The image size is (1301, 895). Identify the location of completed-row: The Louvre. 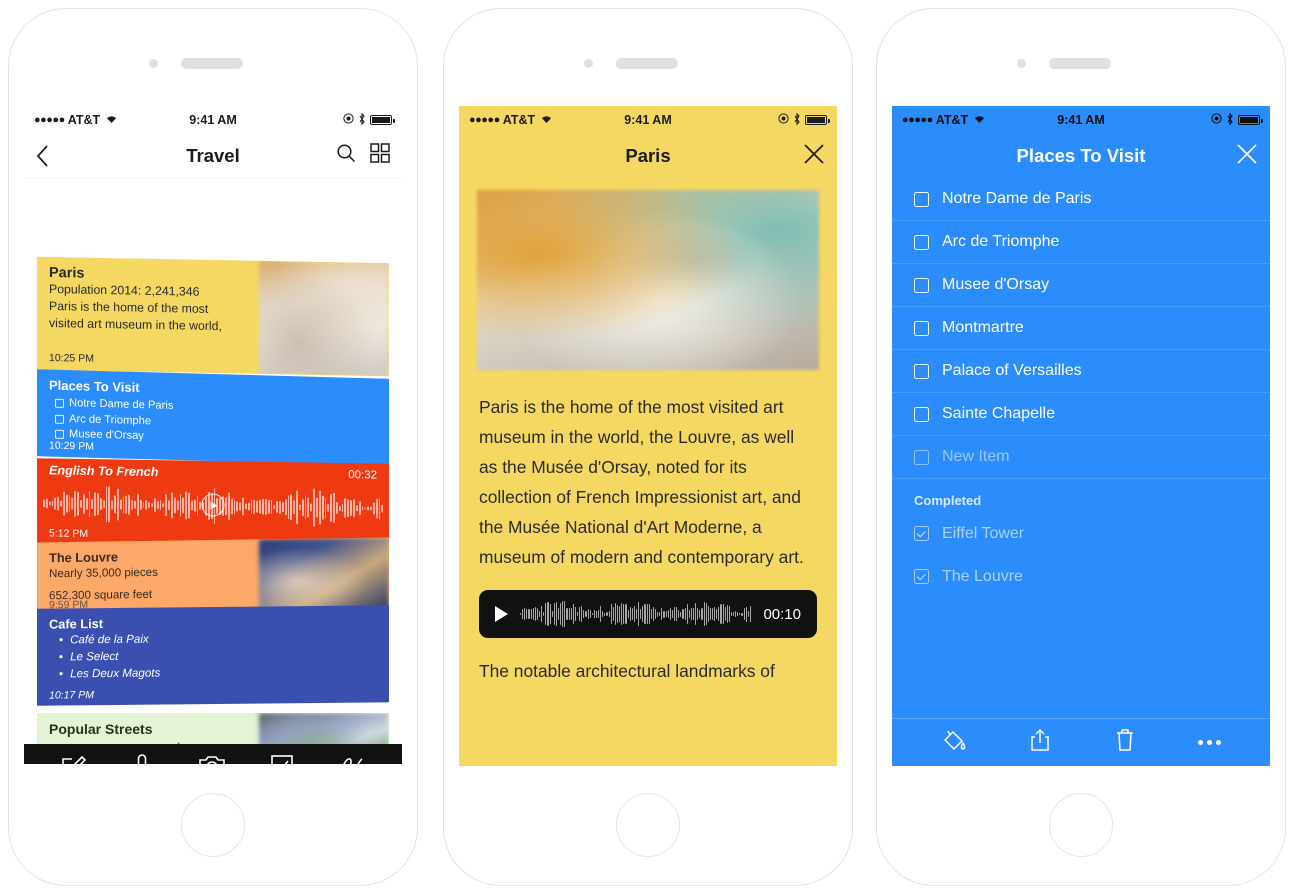
(1081, 576).